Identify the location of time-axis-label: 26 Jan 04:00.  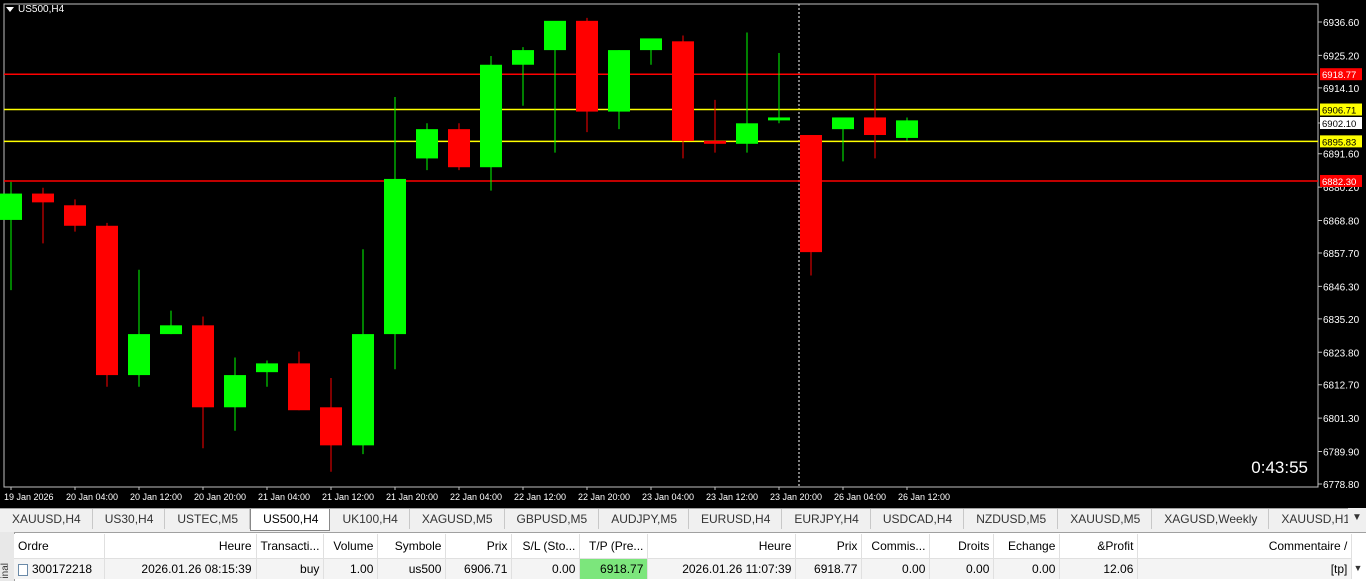
(860, 497).